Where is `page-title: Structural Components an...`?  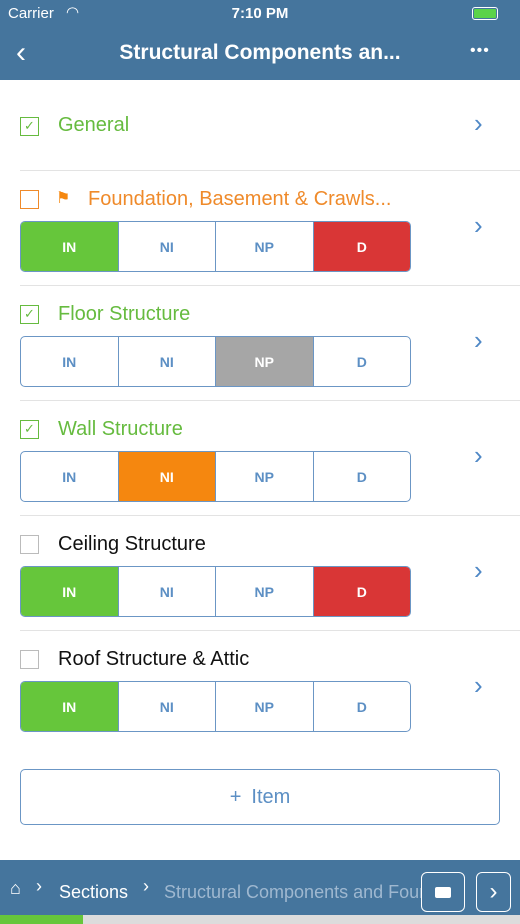
page-title: Structural Components an... is located at coordinates (260, 52).